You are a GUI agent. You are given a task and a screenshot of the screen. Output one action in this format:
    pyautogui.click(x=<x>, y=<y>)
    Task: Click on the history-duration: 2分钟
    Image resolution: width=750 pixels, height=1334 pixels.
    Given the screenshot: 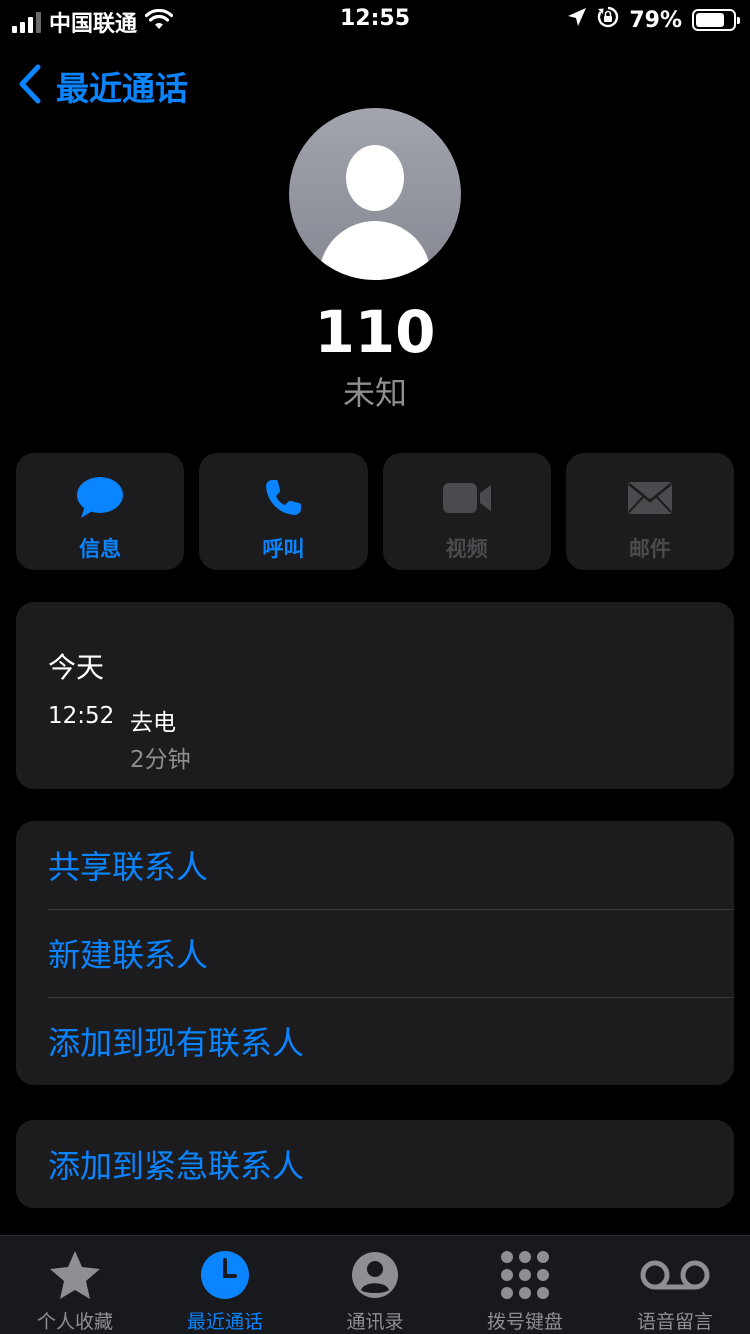 What is the action you would take?
    pyautogui.click(x=160, y=760)
    